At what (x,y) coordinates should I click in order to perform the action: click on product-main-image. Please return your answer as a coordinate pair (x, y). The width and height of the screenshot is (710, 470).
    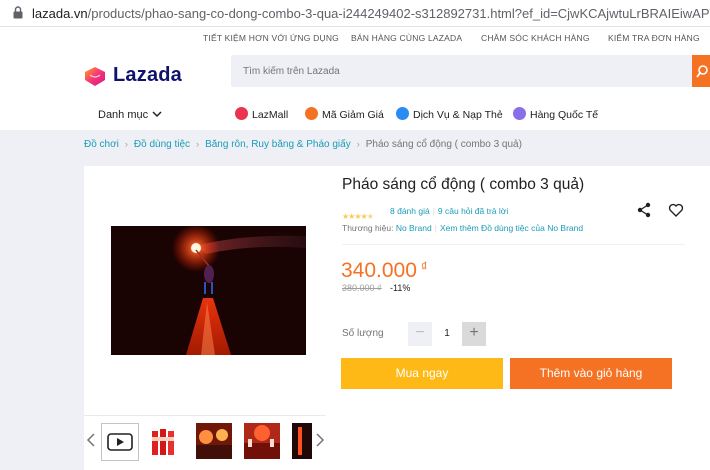
    Looking at the image, I should click on (208, 290).